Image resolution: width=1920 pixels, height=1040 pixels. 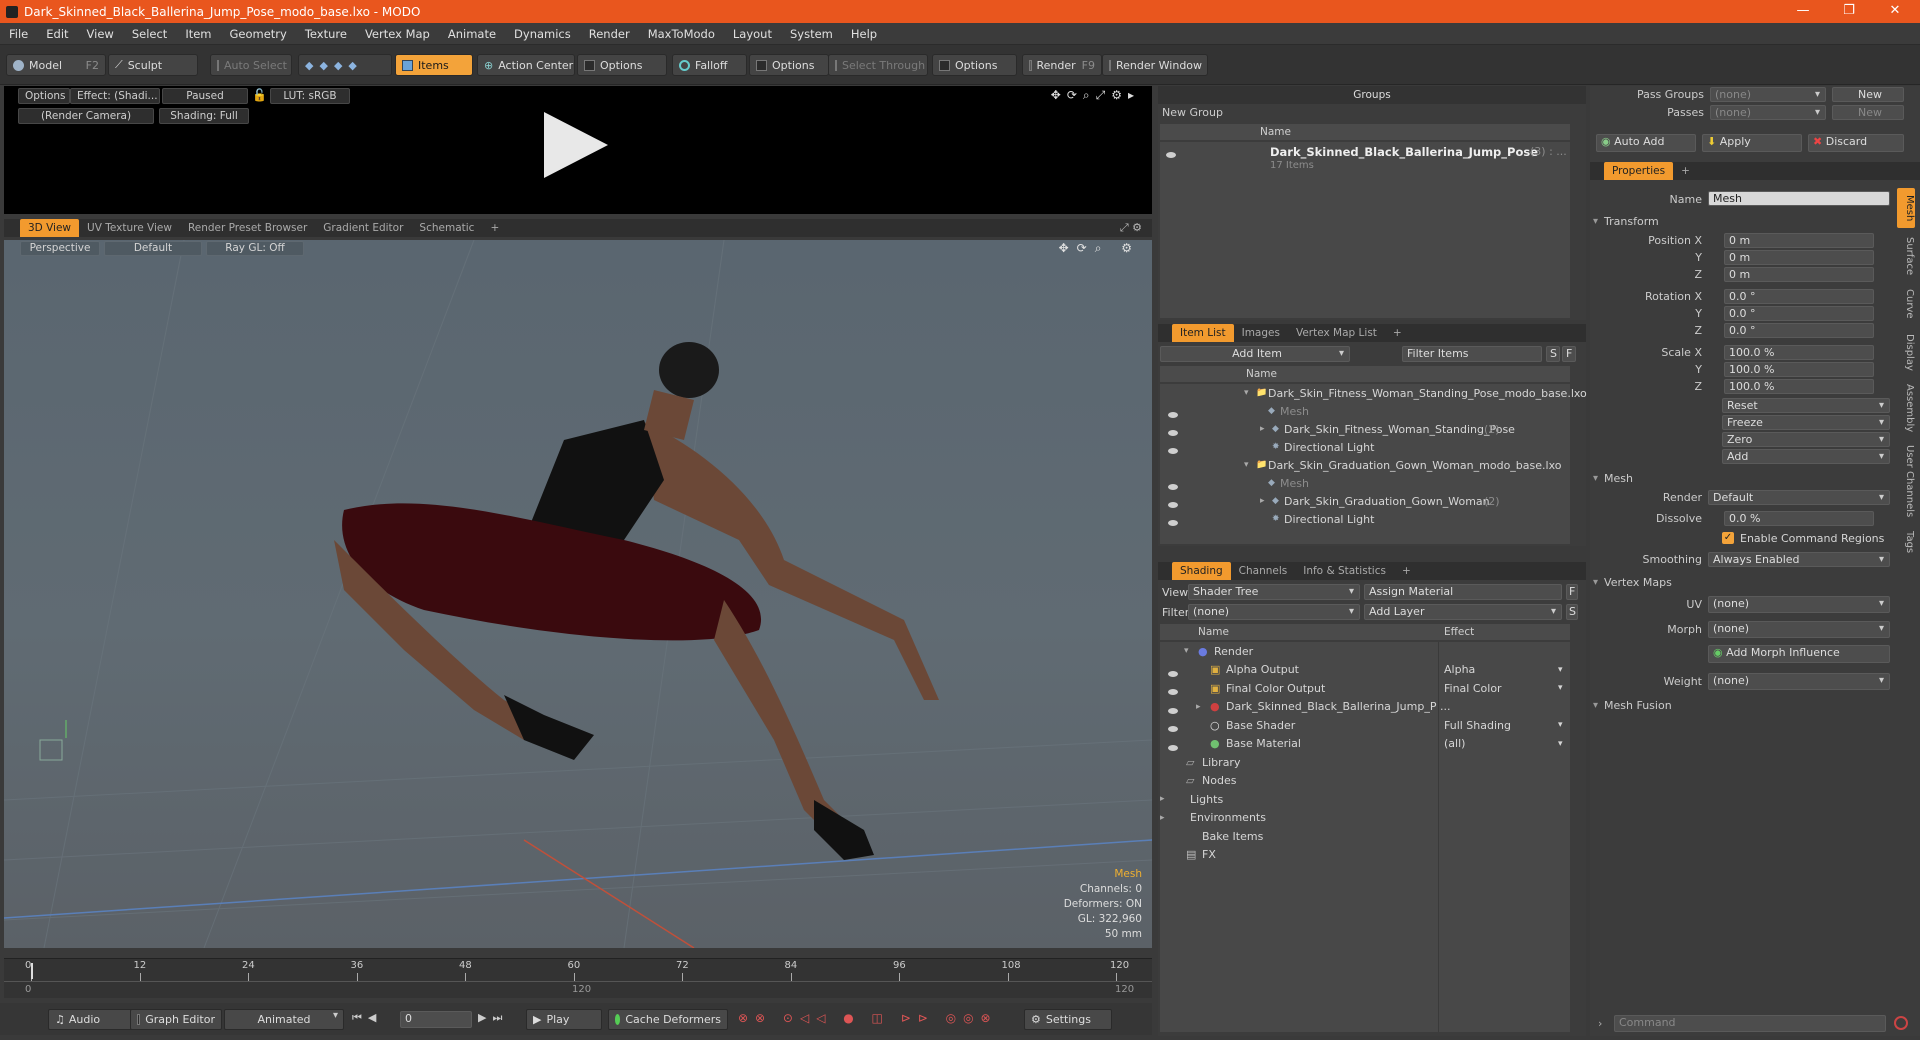 I want to click on smoothing-dropdown: Always Enabled, so click(x=1799, y=559).